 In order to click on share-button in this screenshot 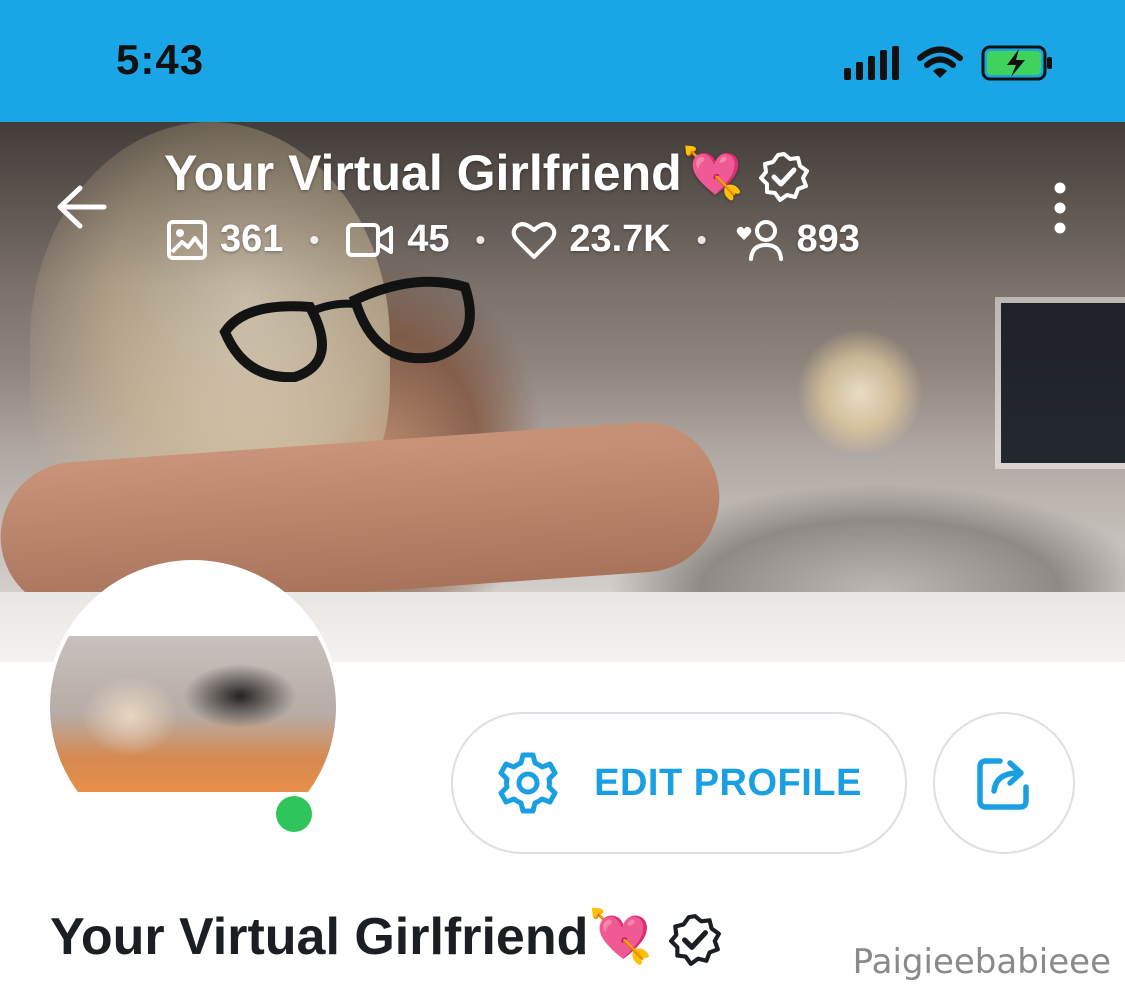, I will do `click(1004, 783)`.